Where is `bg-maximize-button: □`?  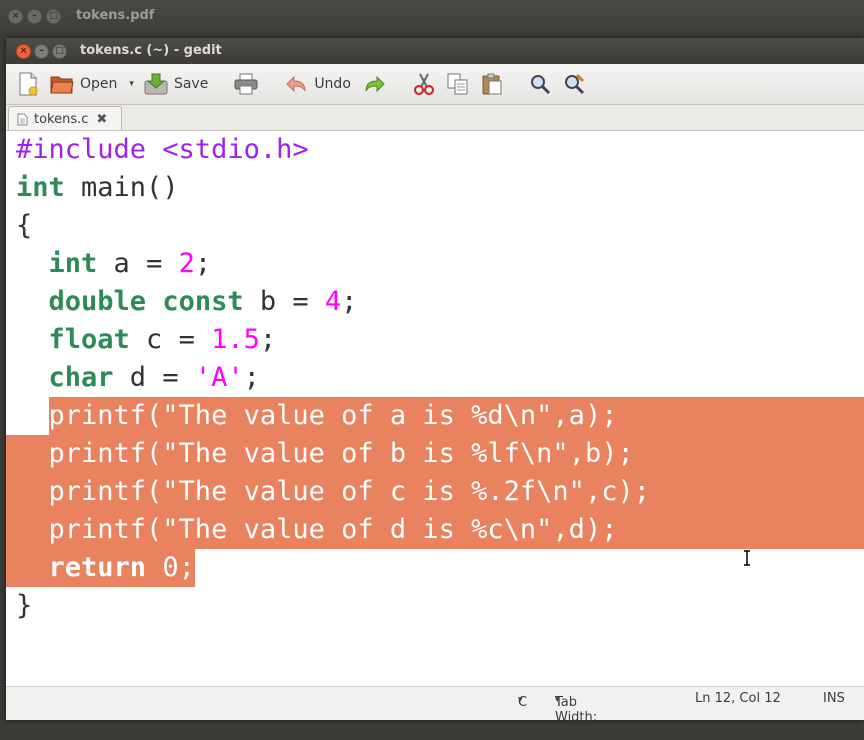
bg-maximize-button: □ is located at coordinates (53, 16).